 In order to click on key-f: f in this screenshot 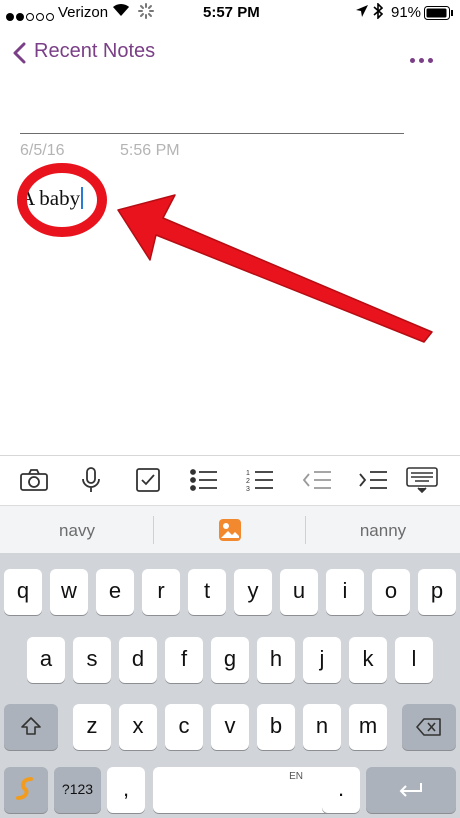, I will do `click(184, 660)`.